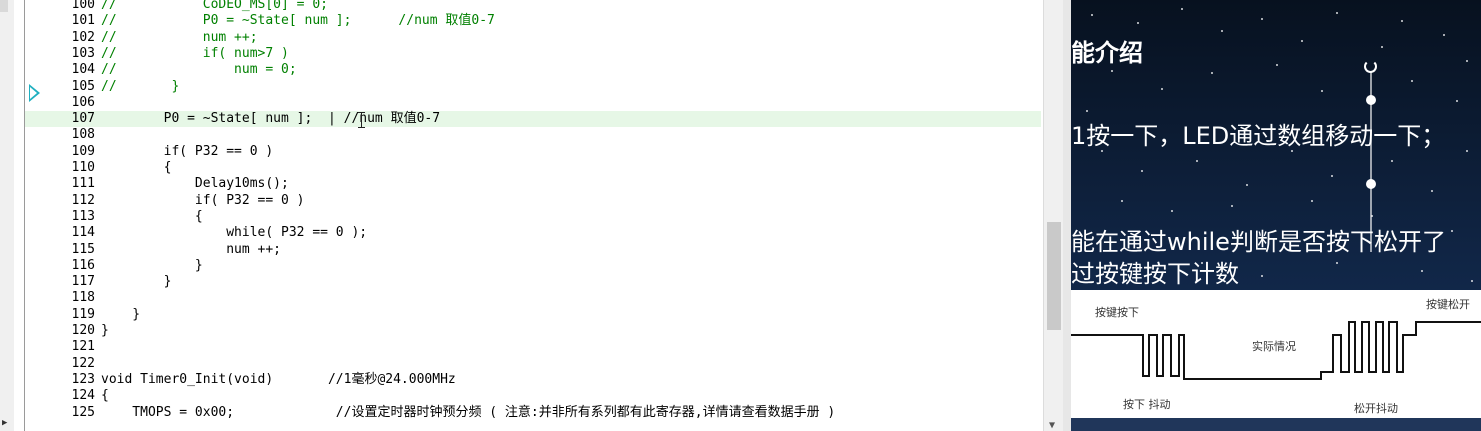 Image resolution: width=1481 pixels, height=431 pixels. I want to click on line-number: 111, so click(83, 184).